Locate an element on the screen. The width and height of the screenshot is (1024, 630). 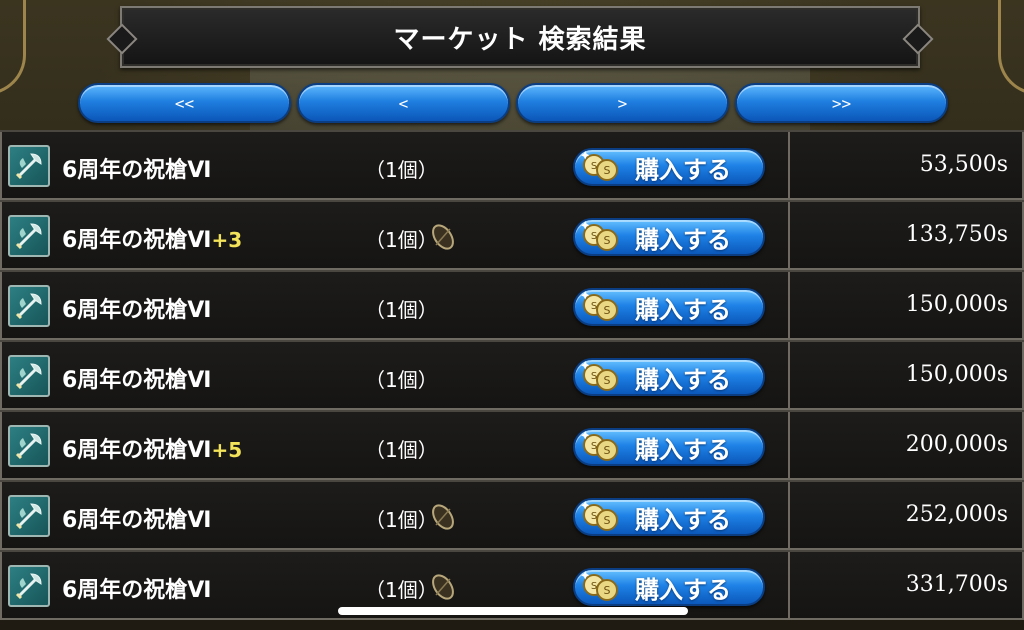
list-item: 6周年の祝槍Ⅵ+5 （1個） SS 購入する 200,000s is located at coordinates (512, 445).